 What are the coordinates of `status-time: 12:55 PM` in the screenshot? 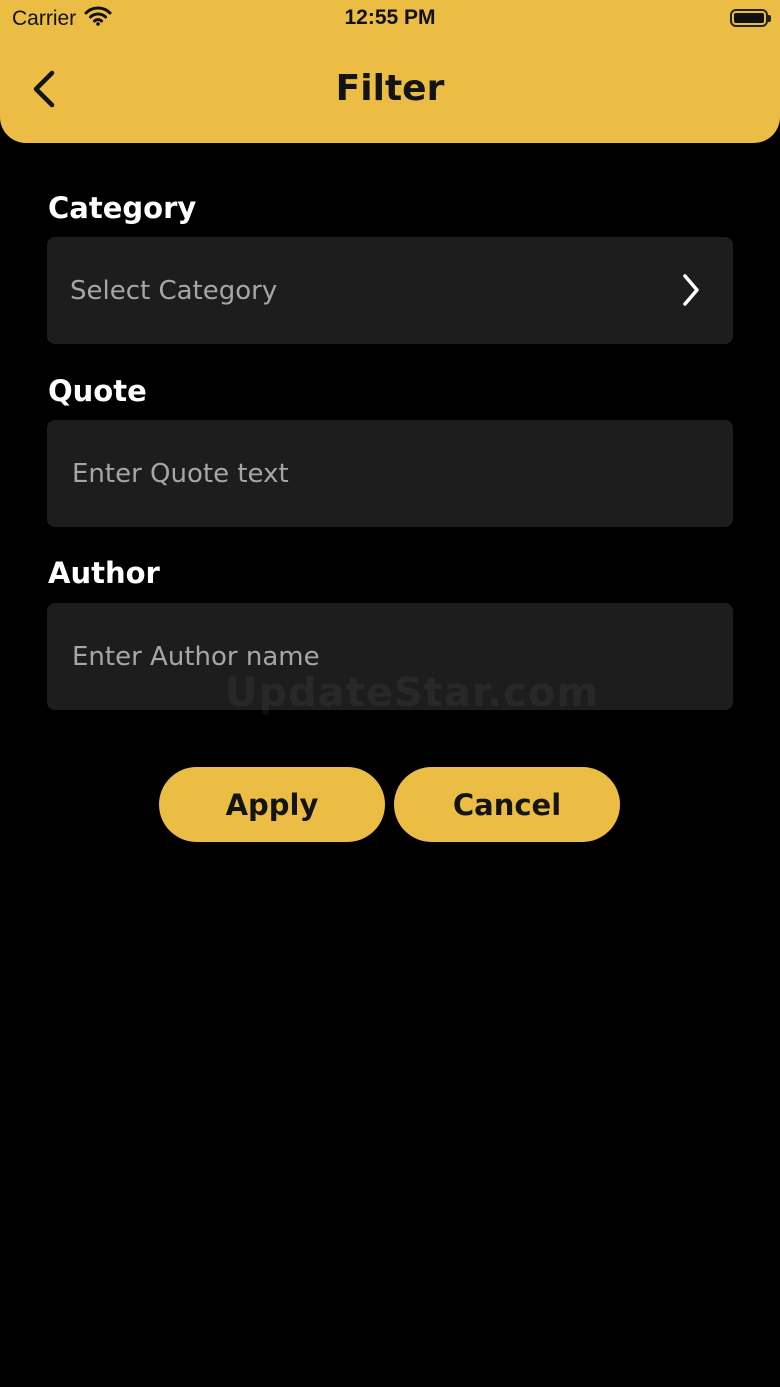 It's located at (390, 17).